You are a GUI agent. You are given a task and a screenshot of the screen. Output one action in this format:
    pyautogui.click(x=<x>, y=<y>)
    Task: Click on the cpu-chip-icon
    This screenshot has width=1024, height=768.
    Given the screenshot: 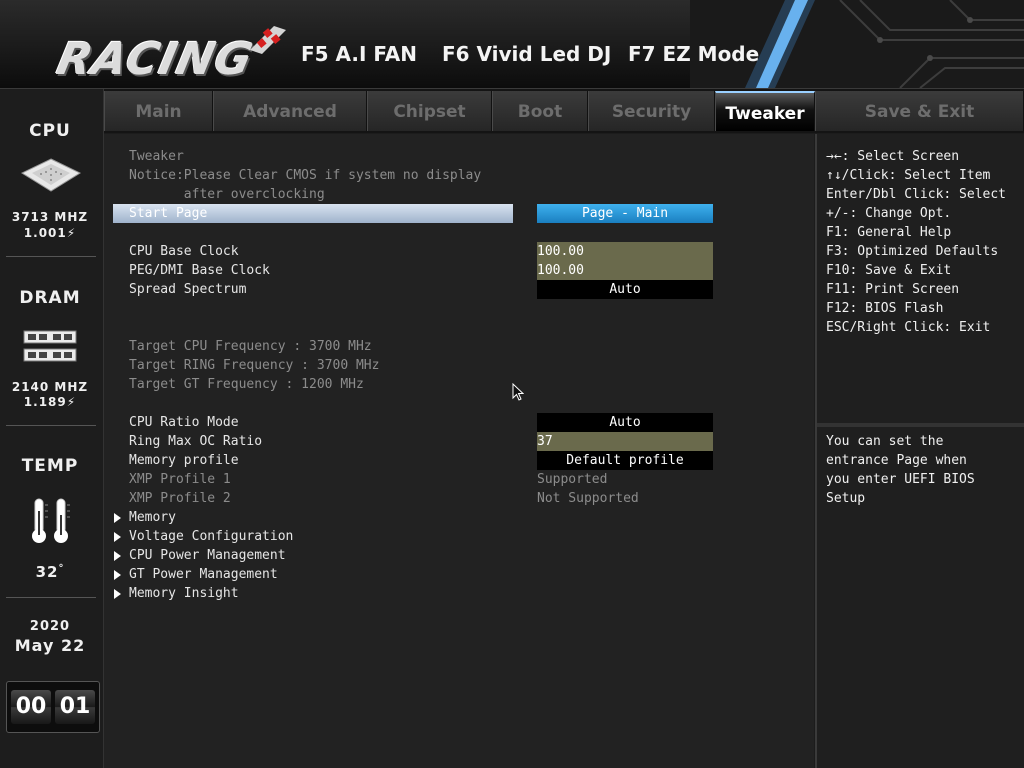 What is the action you would take?
    pyautogui.click(x=51, y=175)
    